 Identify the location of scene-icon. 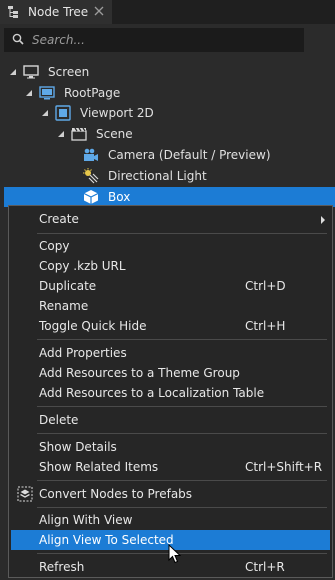
(79, 134).